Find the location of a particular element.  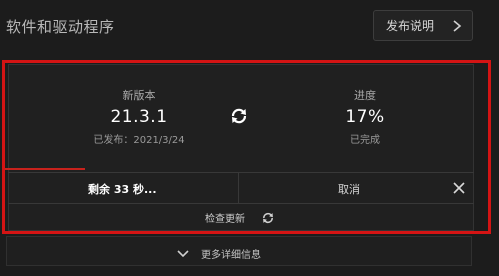

update-action-row: 剩余 33 秒... 取消 is located at coordinates (241, 188).